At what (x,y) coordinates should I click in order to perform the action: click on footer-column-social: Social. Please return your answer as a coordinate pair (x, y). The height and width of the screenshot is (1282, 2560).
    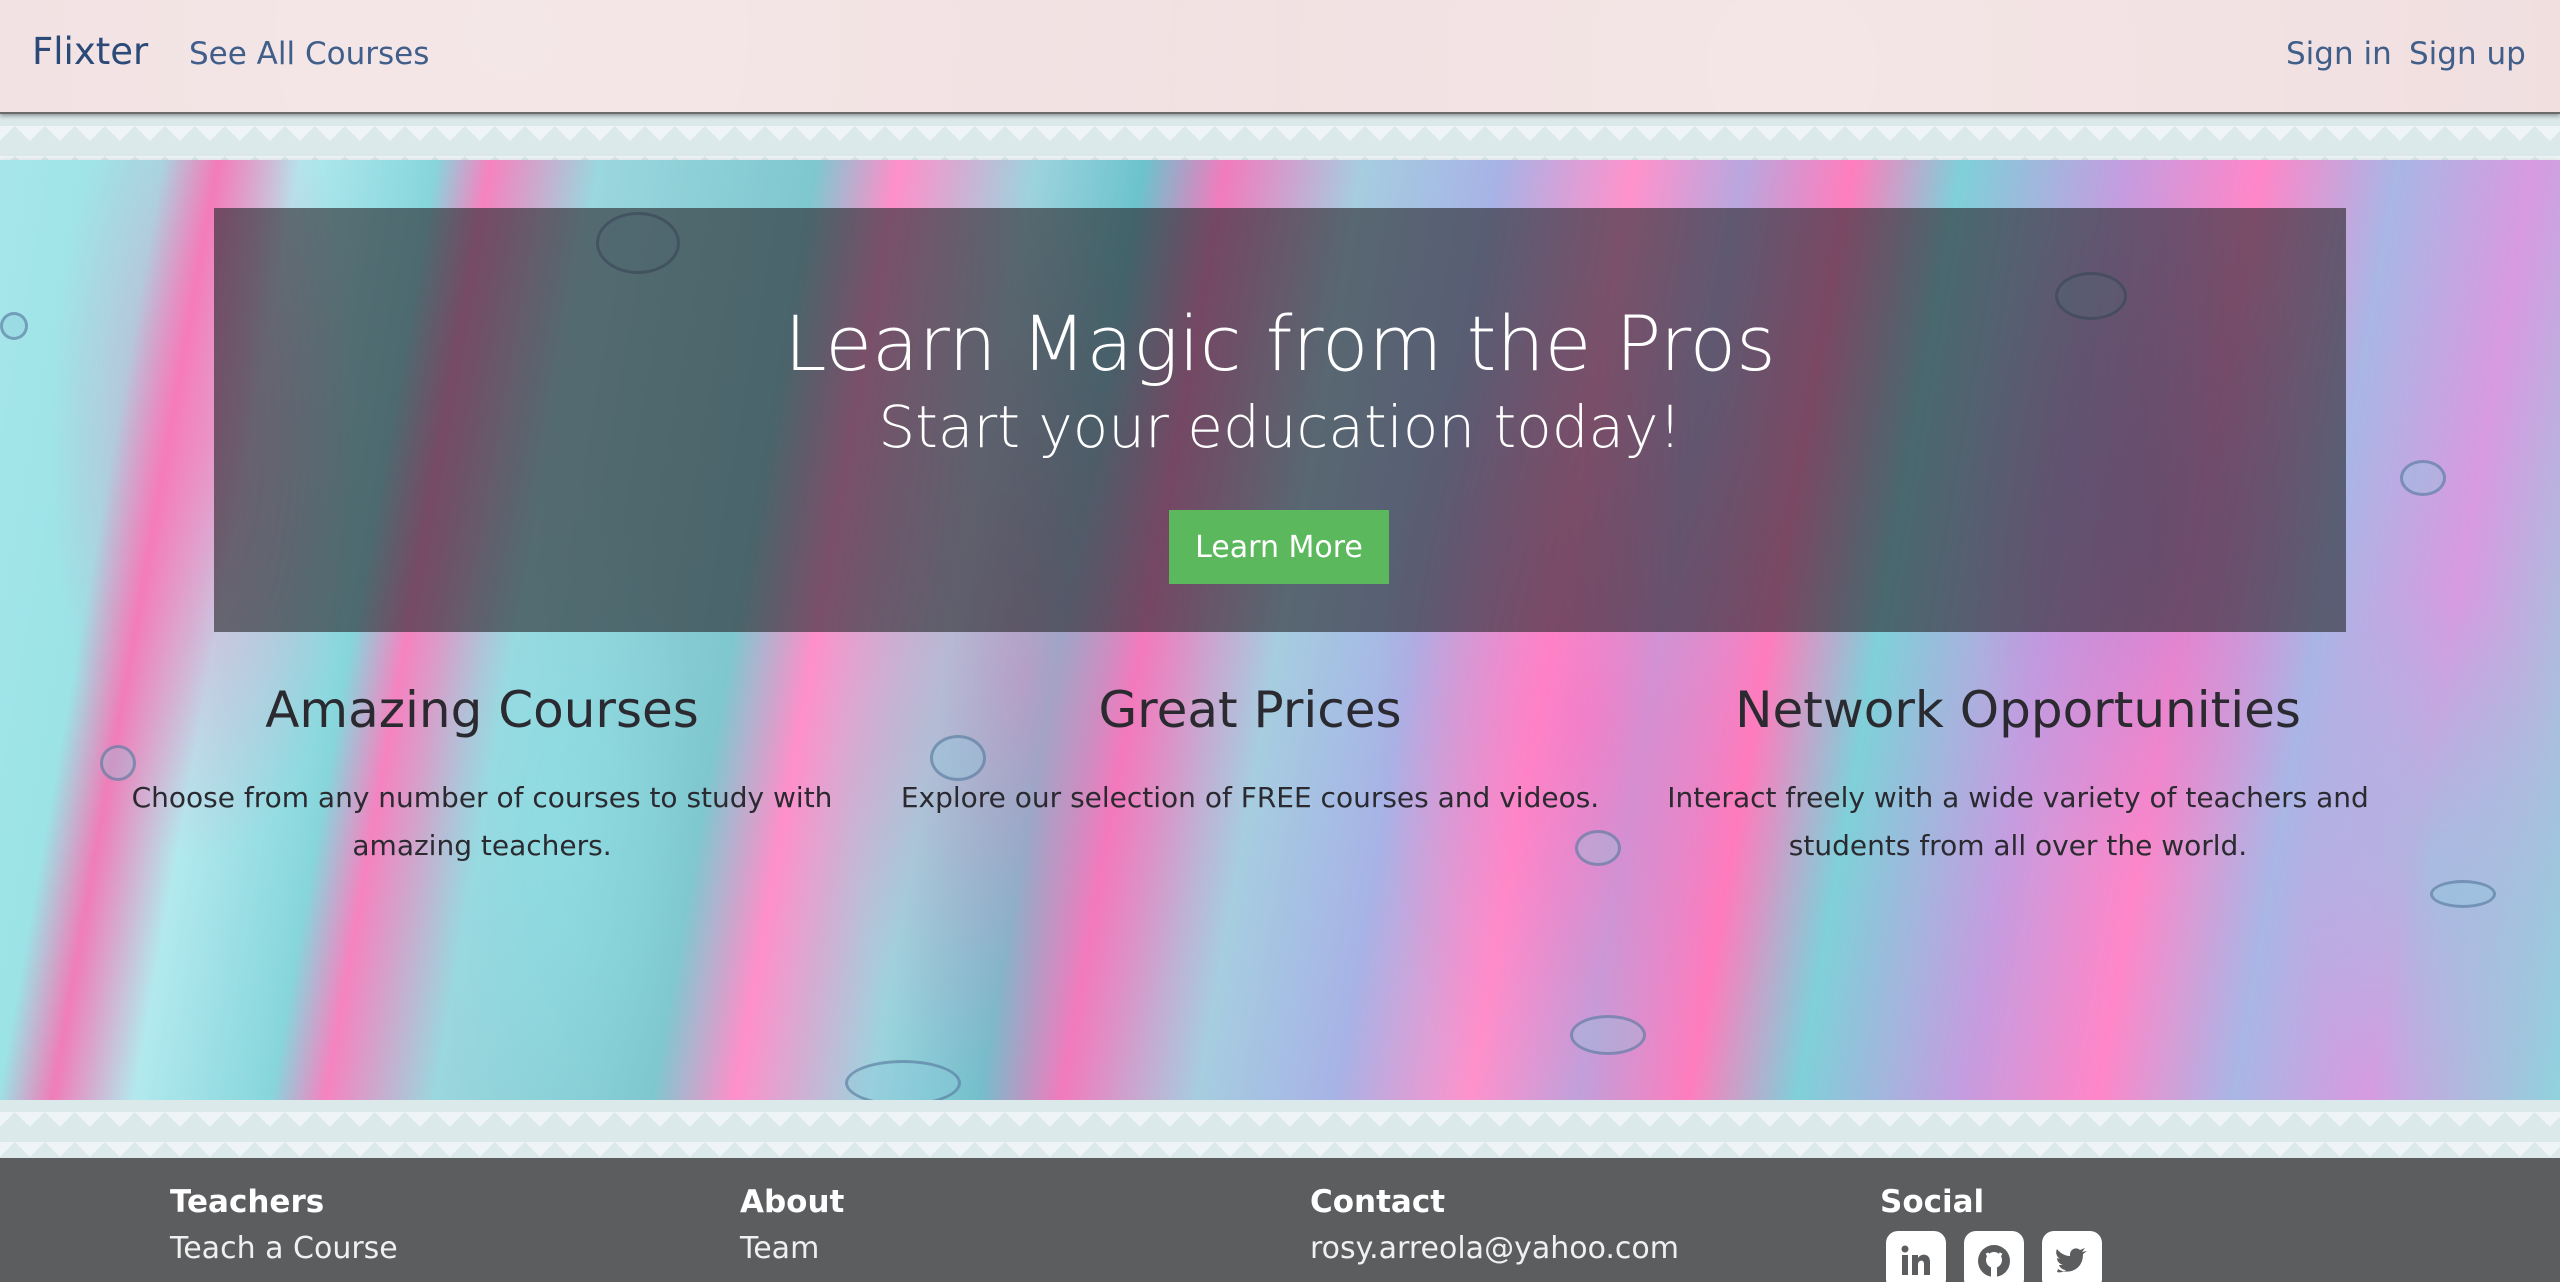
    Looking at the image, I should click on (1991, 1233).